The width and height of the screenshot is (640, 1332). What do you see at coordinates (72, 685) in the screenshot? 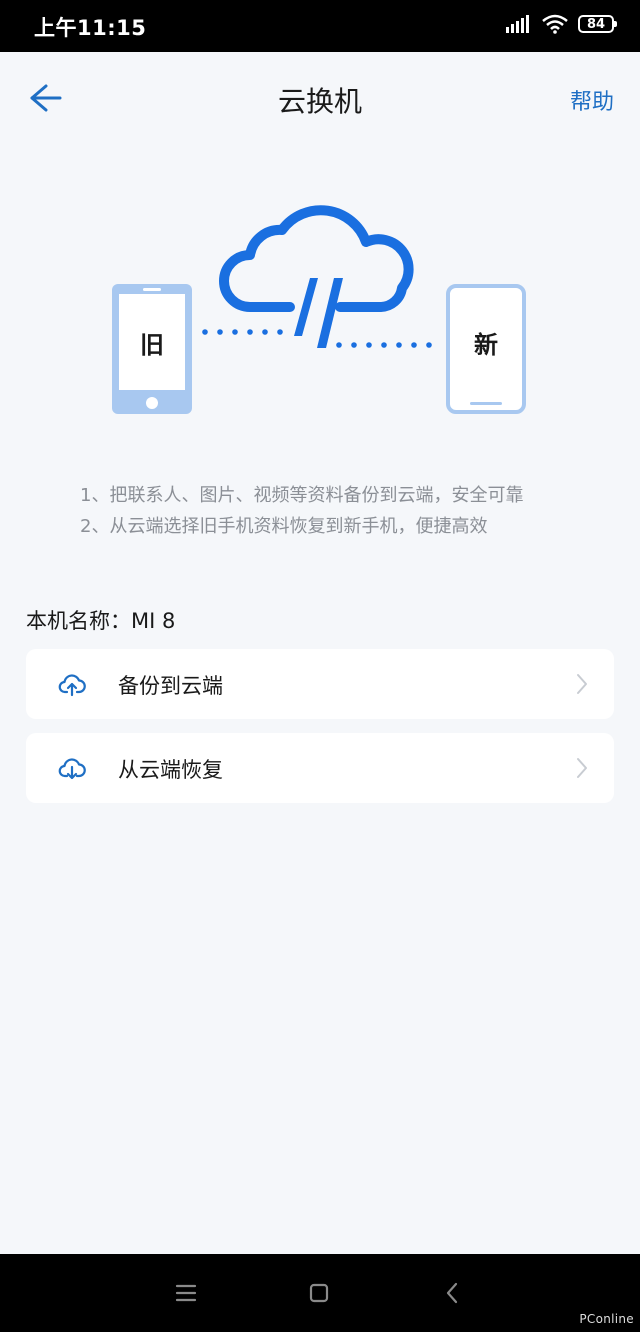
I see `cloud-upload-icon` at bounding box center [72, 685].